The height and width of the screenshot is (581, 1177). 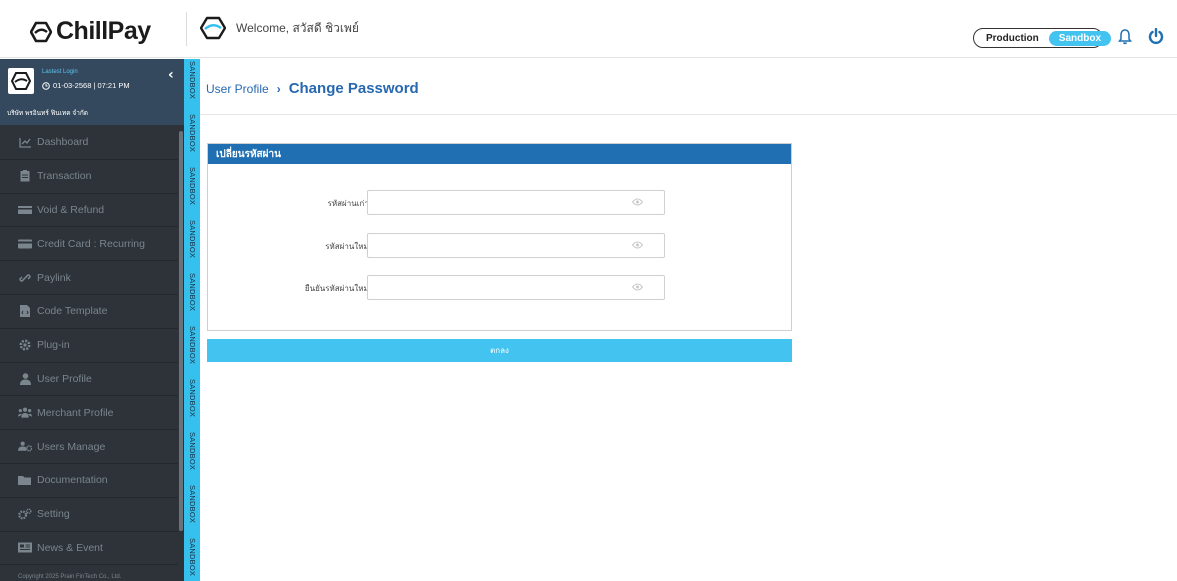 What do you see at coordinates (71, 209) in the screenshot?
I see `sidebar-item-label: Void & Refund` at bounding box center [71, 209].